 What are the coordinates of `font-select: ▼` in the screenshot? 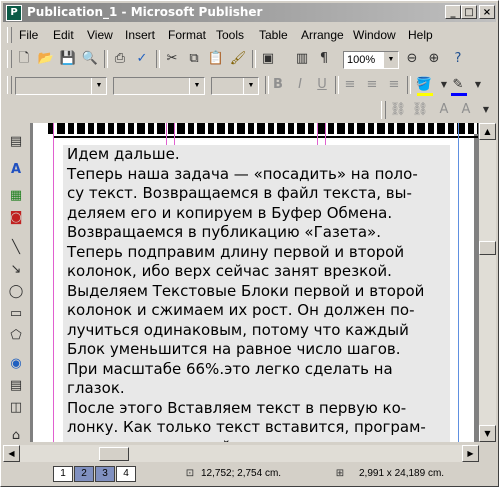 It's located at (159, 86).